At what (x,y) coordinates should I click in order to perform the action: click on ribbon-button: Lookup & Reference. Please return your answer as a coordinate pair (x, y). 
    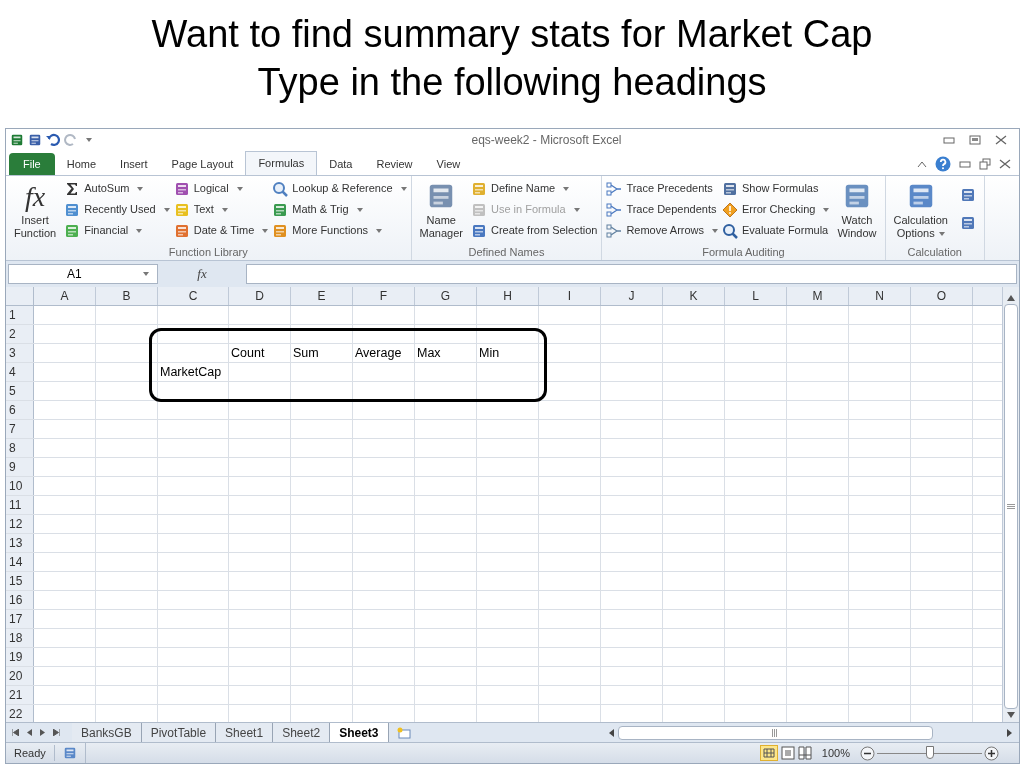
    Looking at the image, I should click on (339, 188).